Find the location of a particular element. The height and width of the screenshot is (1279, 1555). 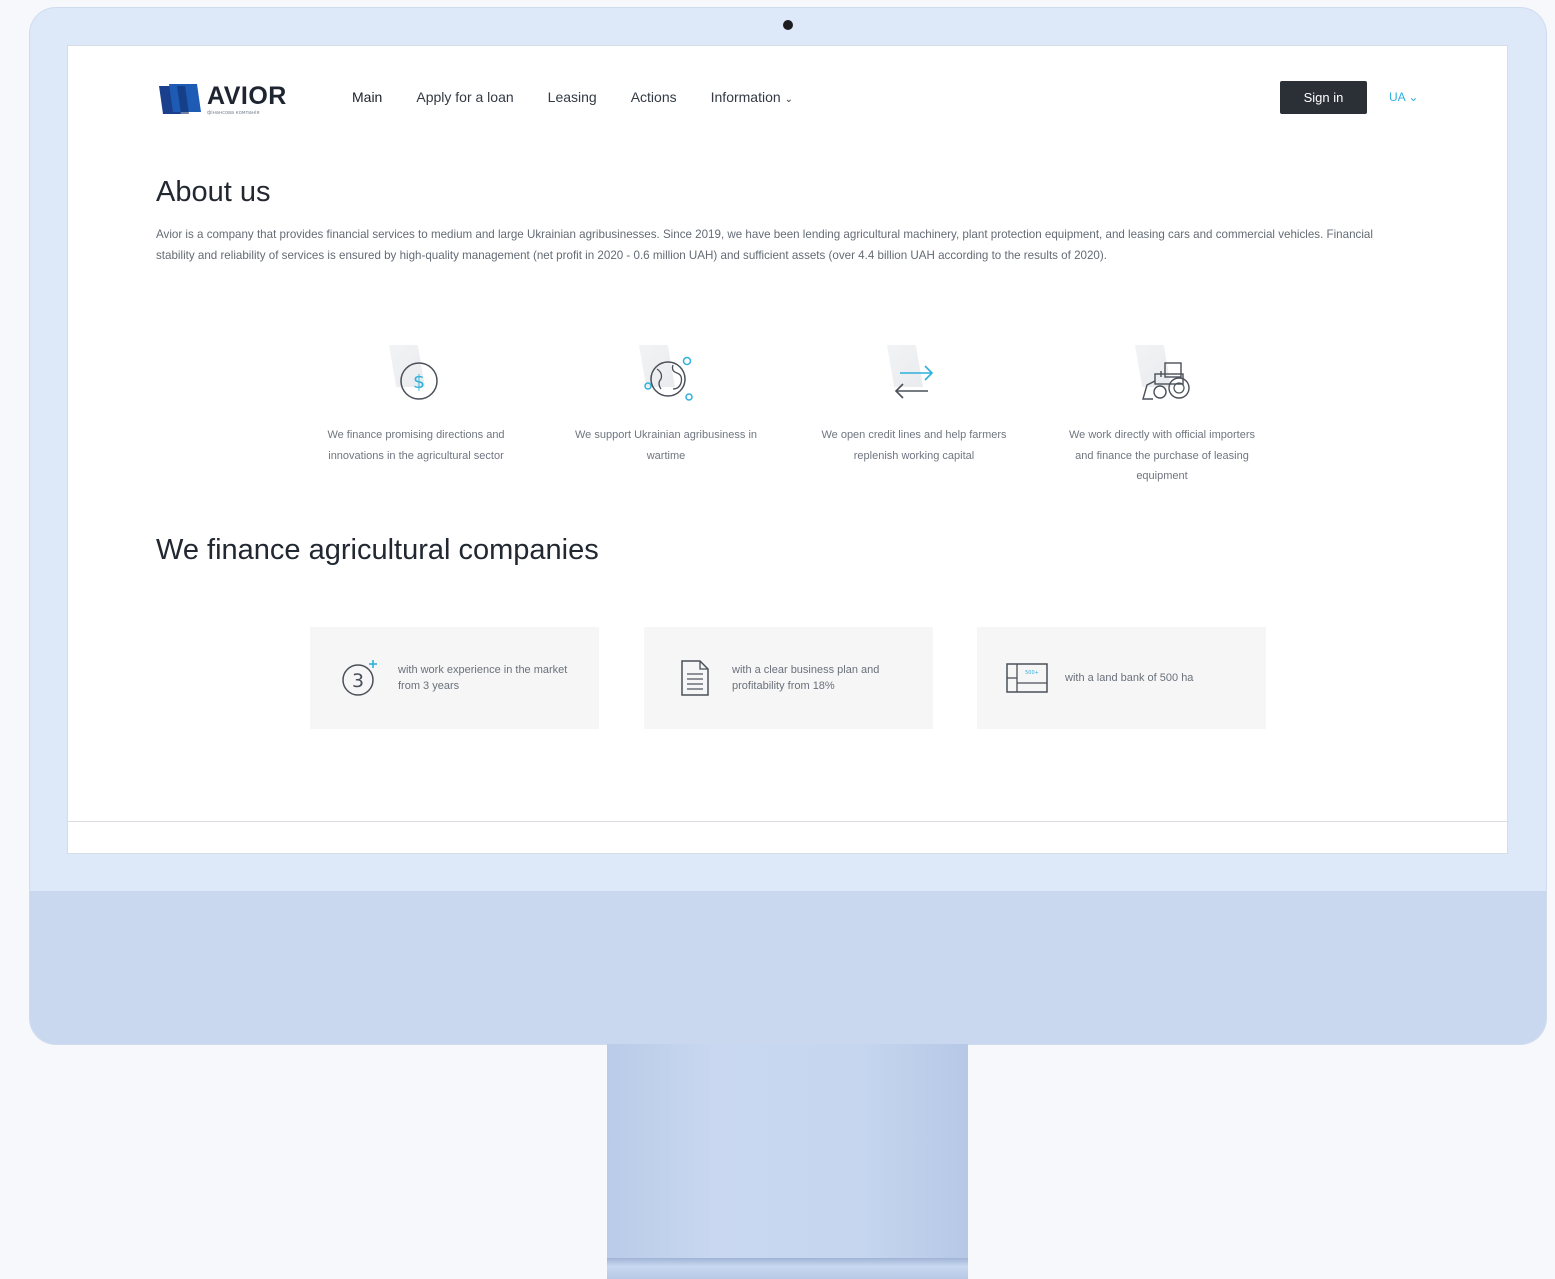

logo: AVIOR фінансова компанія is located at coordinates (222, 99).